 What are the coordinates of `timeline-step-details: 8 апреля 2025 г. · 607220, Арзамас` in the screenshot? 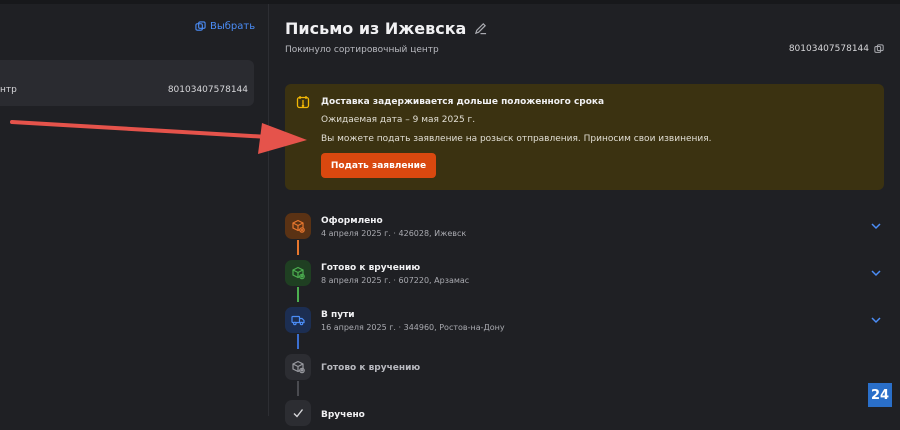 It's located at (395, 280).